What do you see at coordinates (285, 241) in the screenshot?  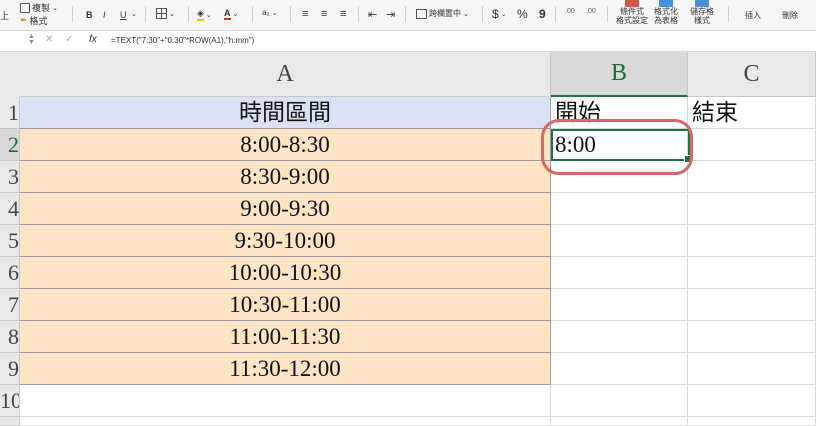 I see `cell-a5: 9:30-10:00` at bounding box center [285, 241].